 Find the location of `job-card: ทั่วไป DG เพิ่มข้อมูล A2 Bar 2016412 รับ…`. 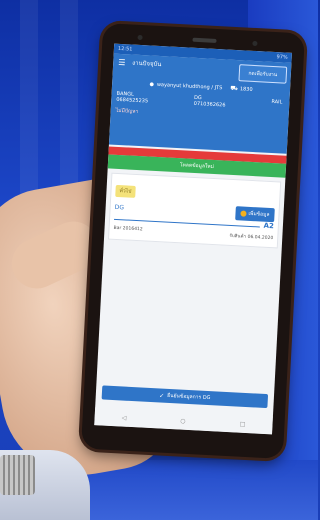

job-card: ทั่วไป DG เพิ่มข้อมูล A2 Bar 2016412 รับ… is located at coordinates (194, 210).